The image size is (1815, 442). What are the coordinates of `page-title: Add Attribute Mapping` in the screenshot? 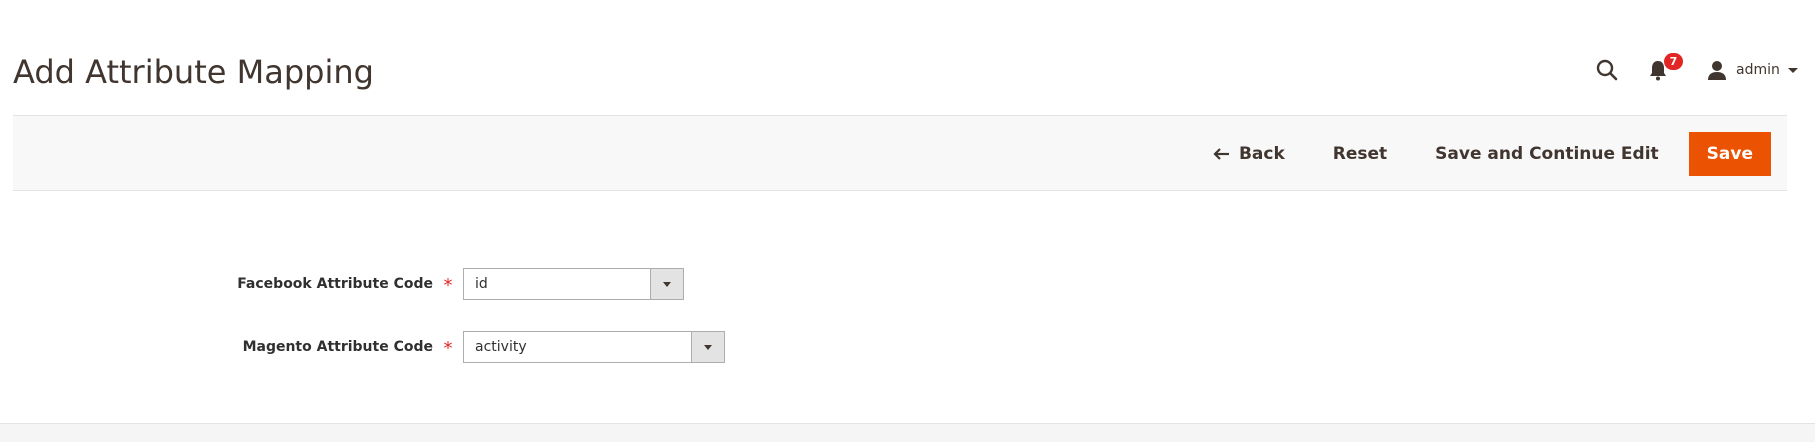 It's located at (193, 72).